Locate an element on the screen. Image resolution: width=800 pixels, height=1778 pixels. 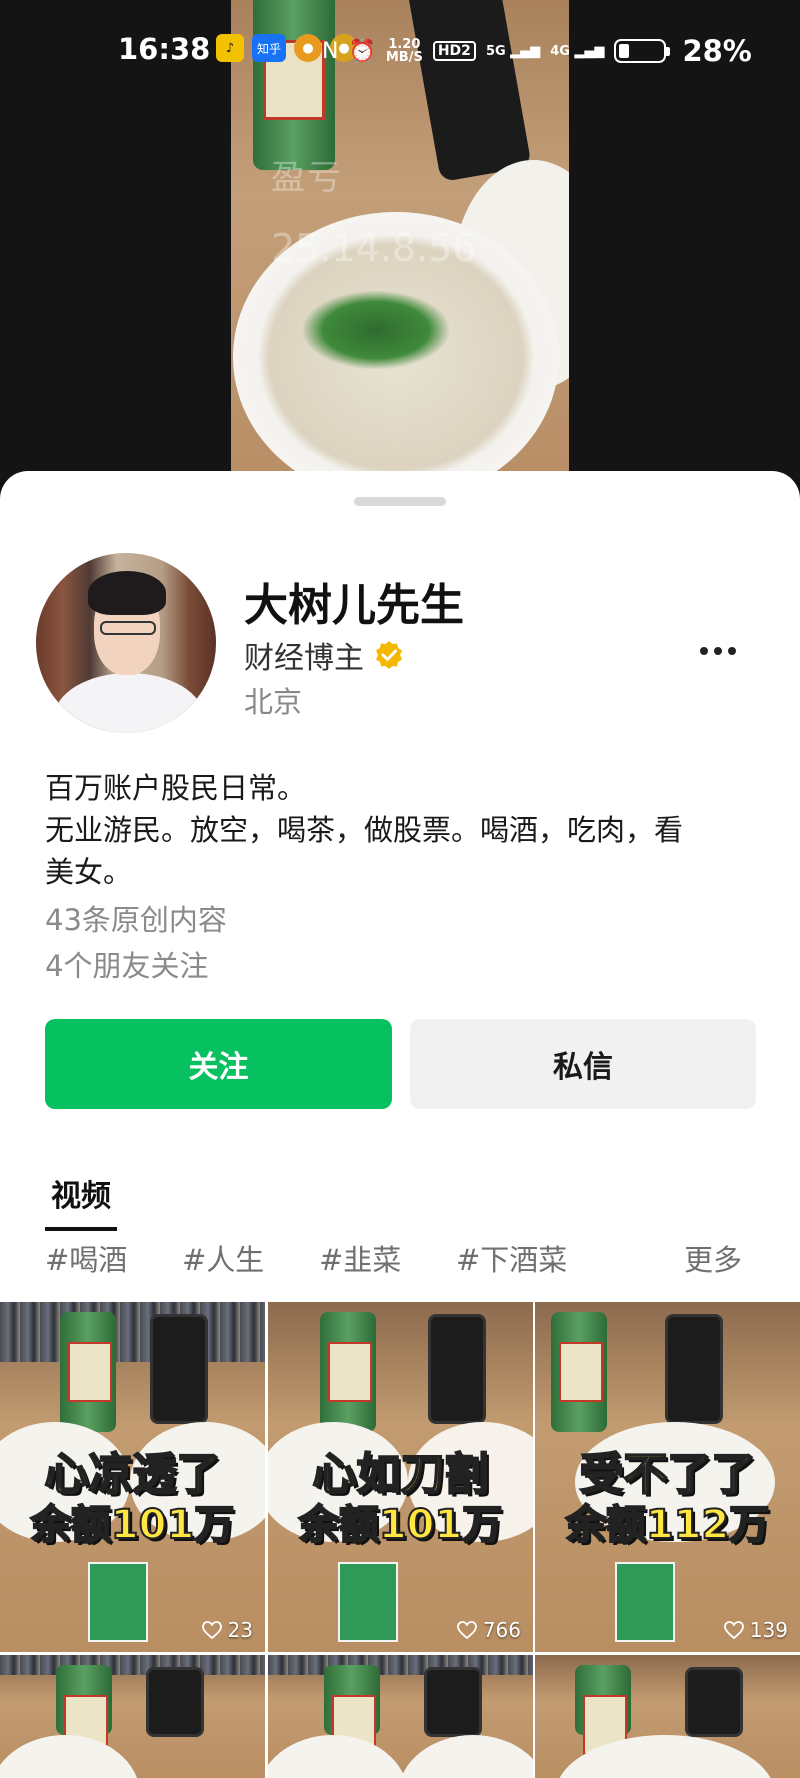
app-icon: ● is located at coordinates (308, 48).